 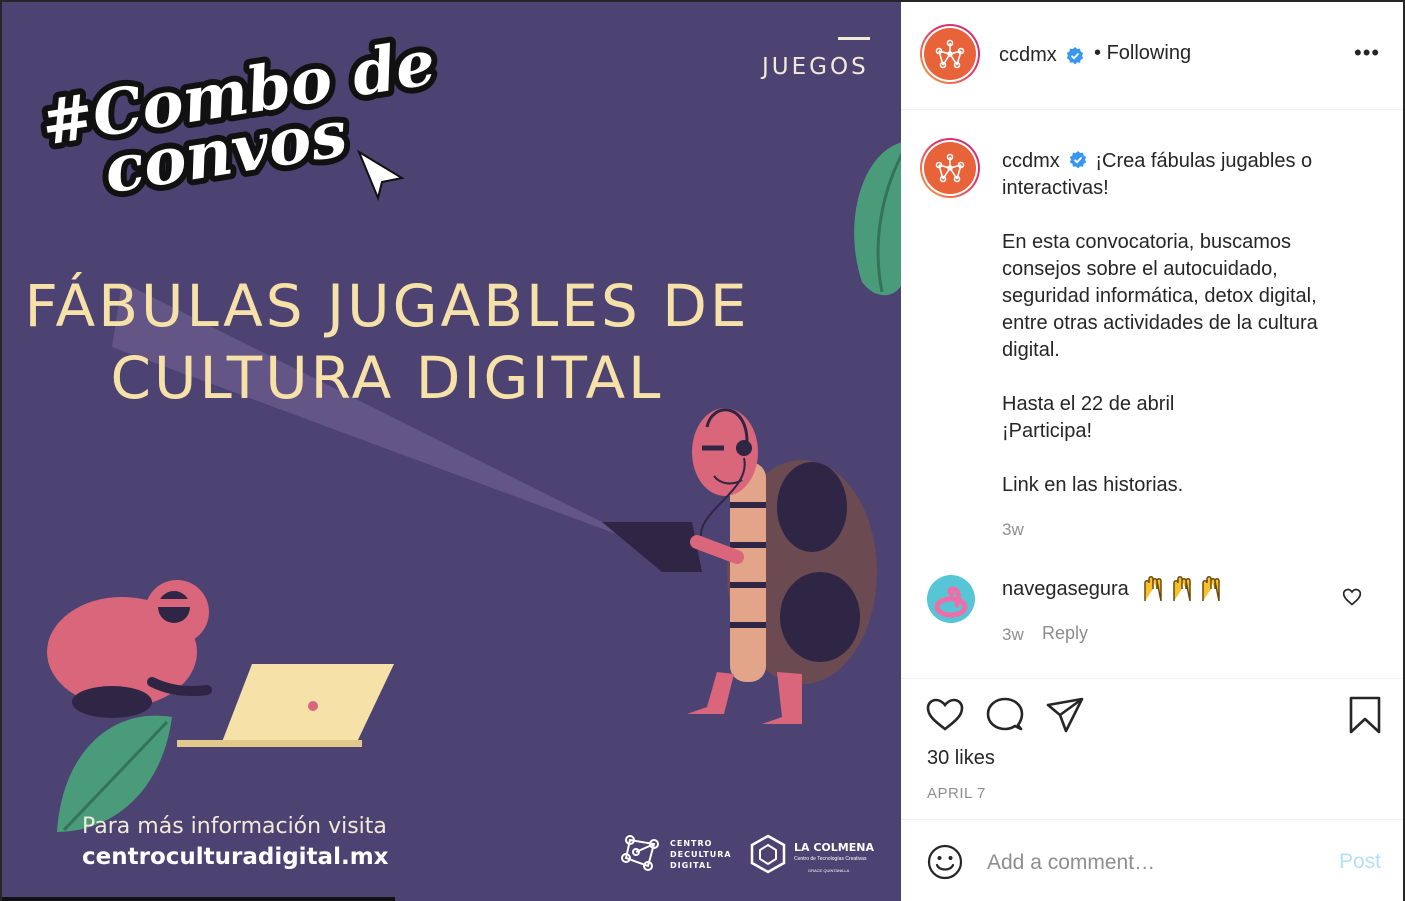 I want to click on comment-username: navegasegura, so click(x=1065, y=589).